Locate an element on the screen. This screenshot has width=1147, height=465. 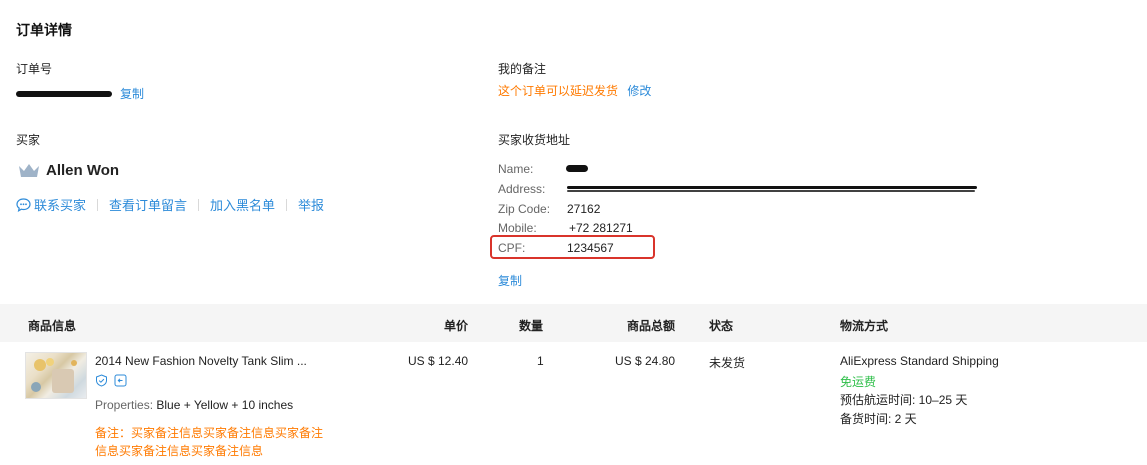
copy-order-number-button: 复制 is located at coordinates (132, 93).